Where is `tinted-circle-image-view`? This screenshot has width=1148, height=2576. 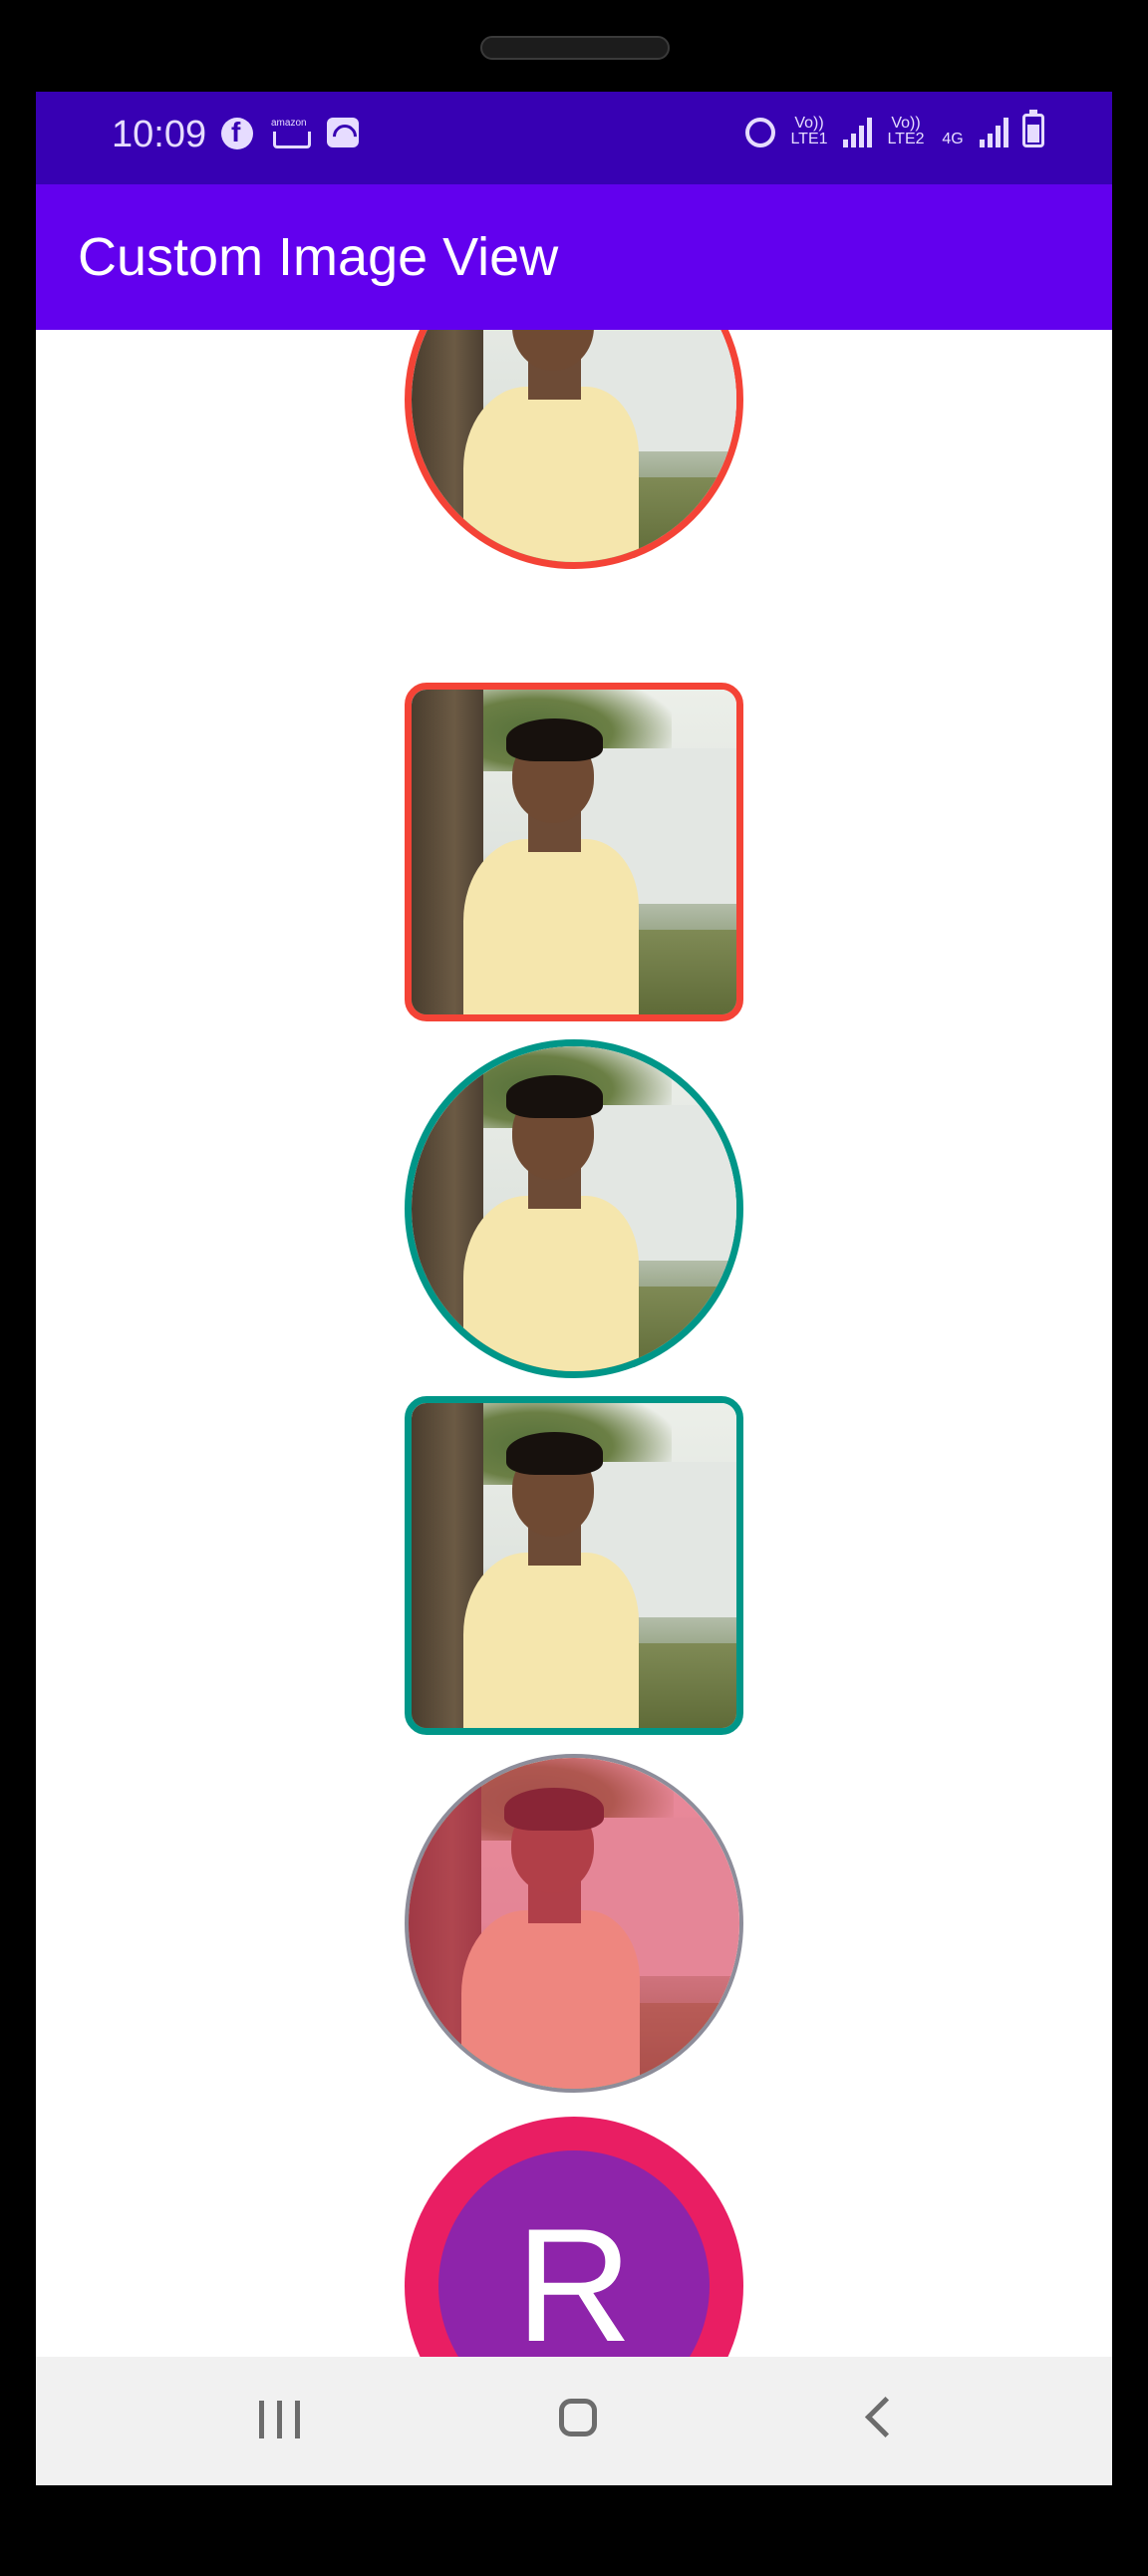
tinted-circle-image-view is located at coordinates (574, 1923).